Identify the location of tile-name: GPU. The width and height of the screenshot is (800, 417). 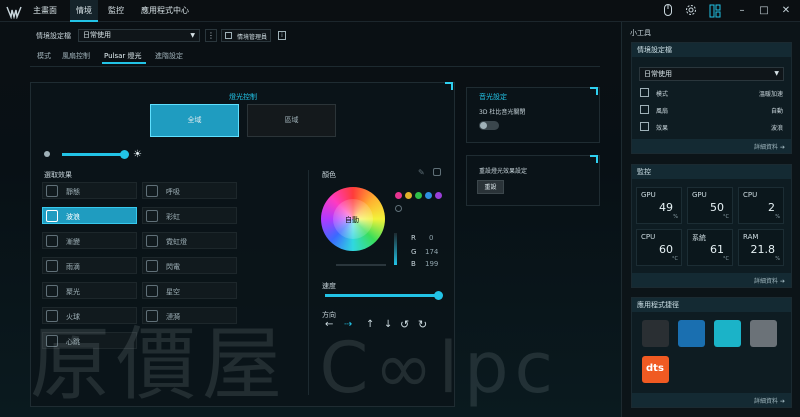
(648, 195).